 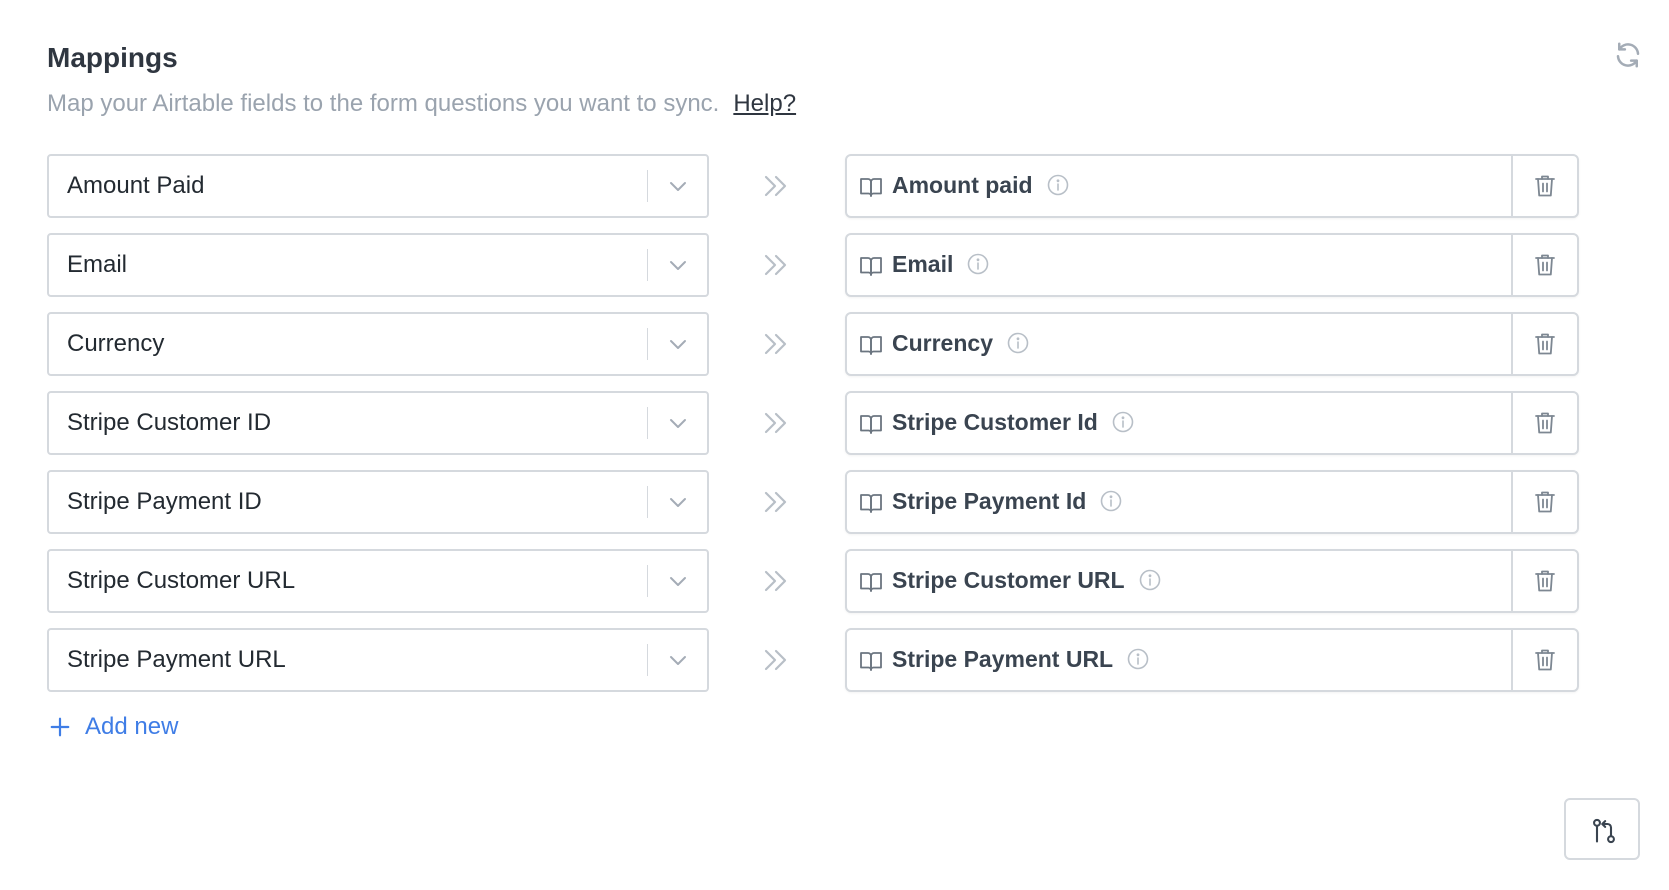 I want to click on git-pull-request-button, so click(x=1602, y=829).